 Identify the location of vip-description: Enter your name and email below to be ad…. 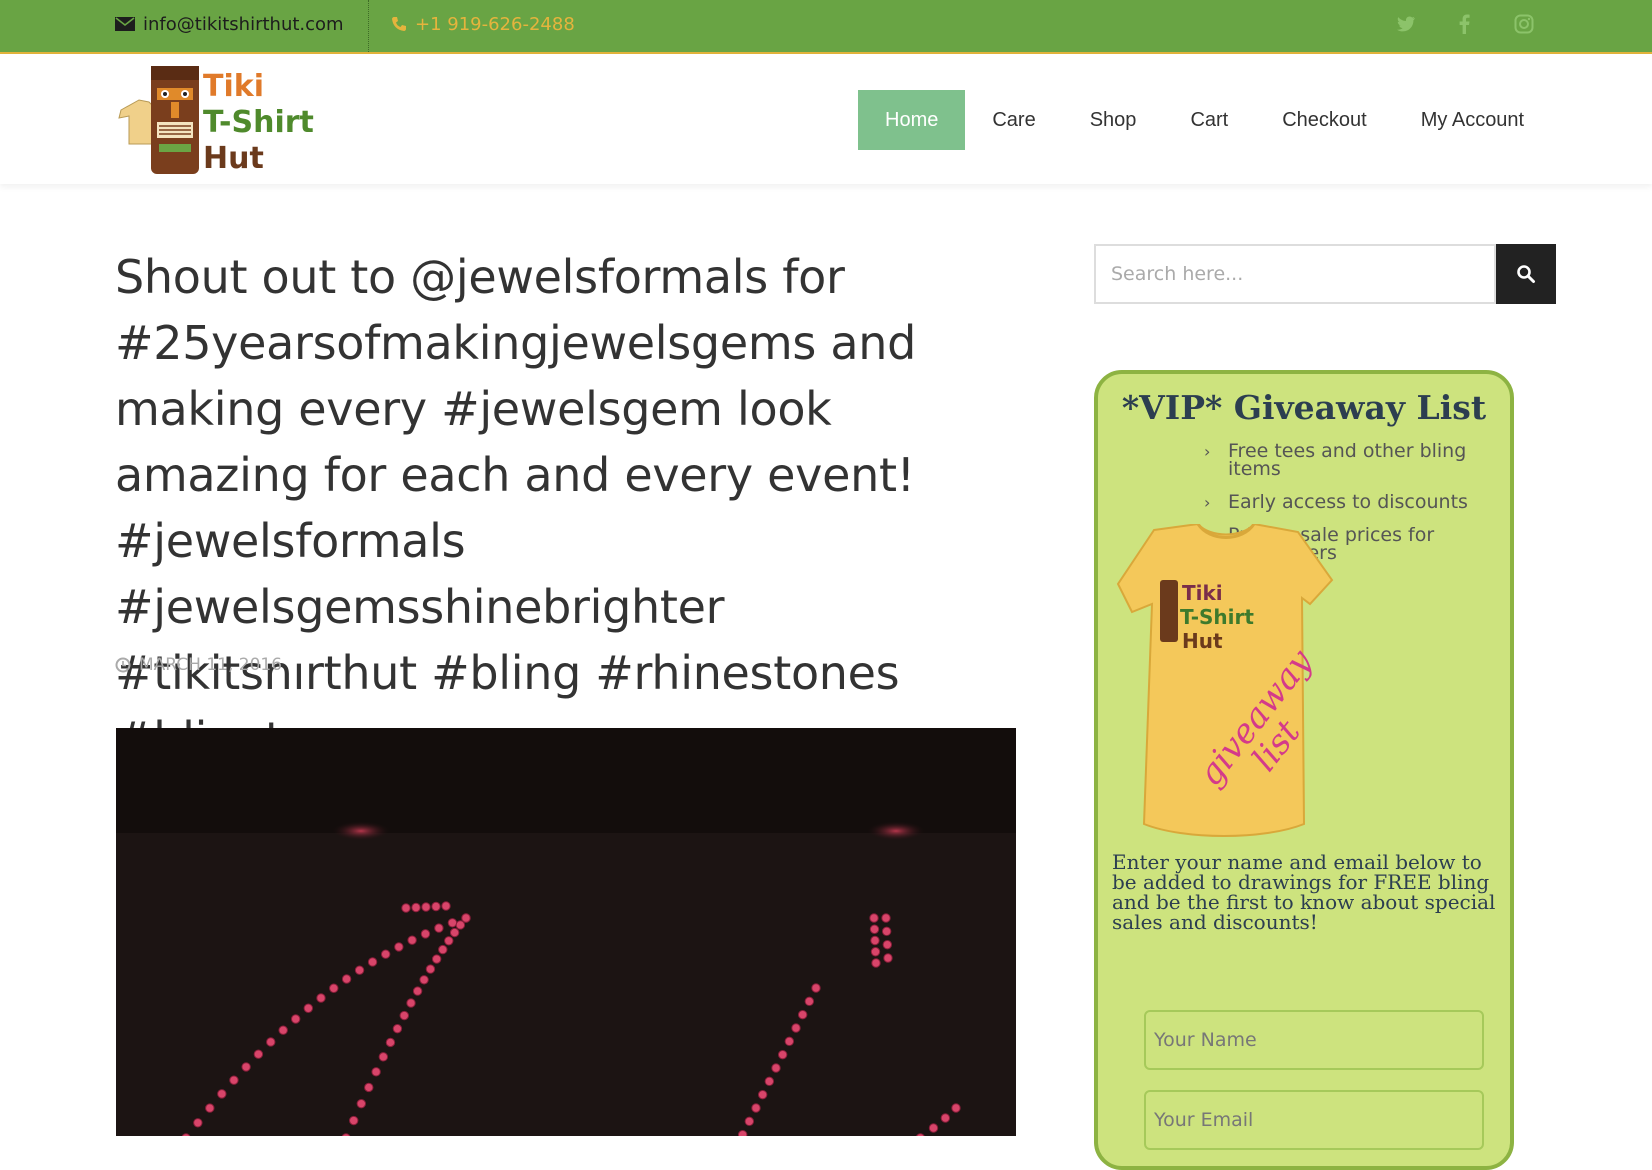
(1304, 892).